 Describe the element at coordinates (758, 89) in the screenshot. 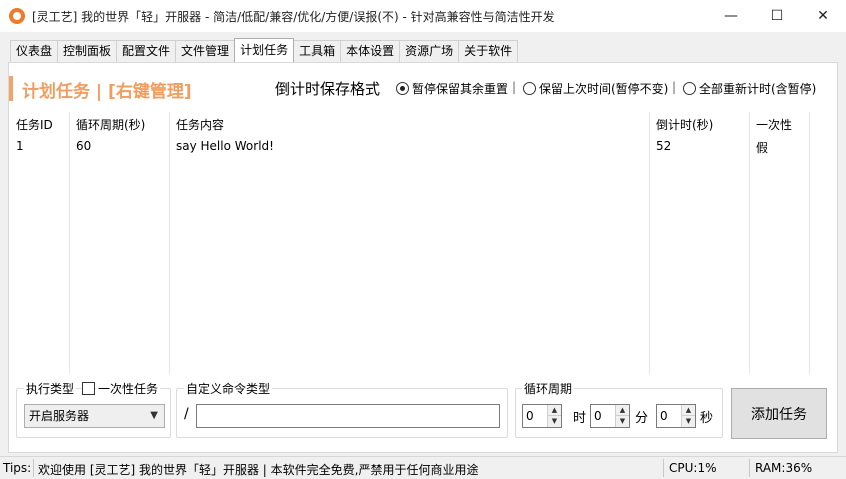

I see `radio-label: 全部重新计时(含暂停)` at that location.